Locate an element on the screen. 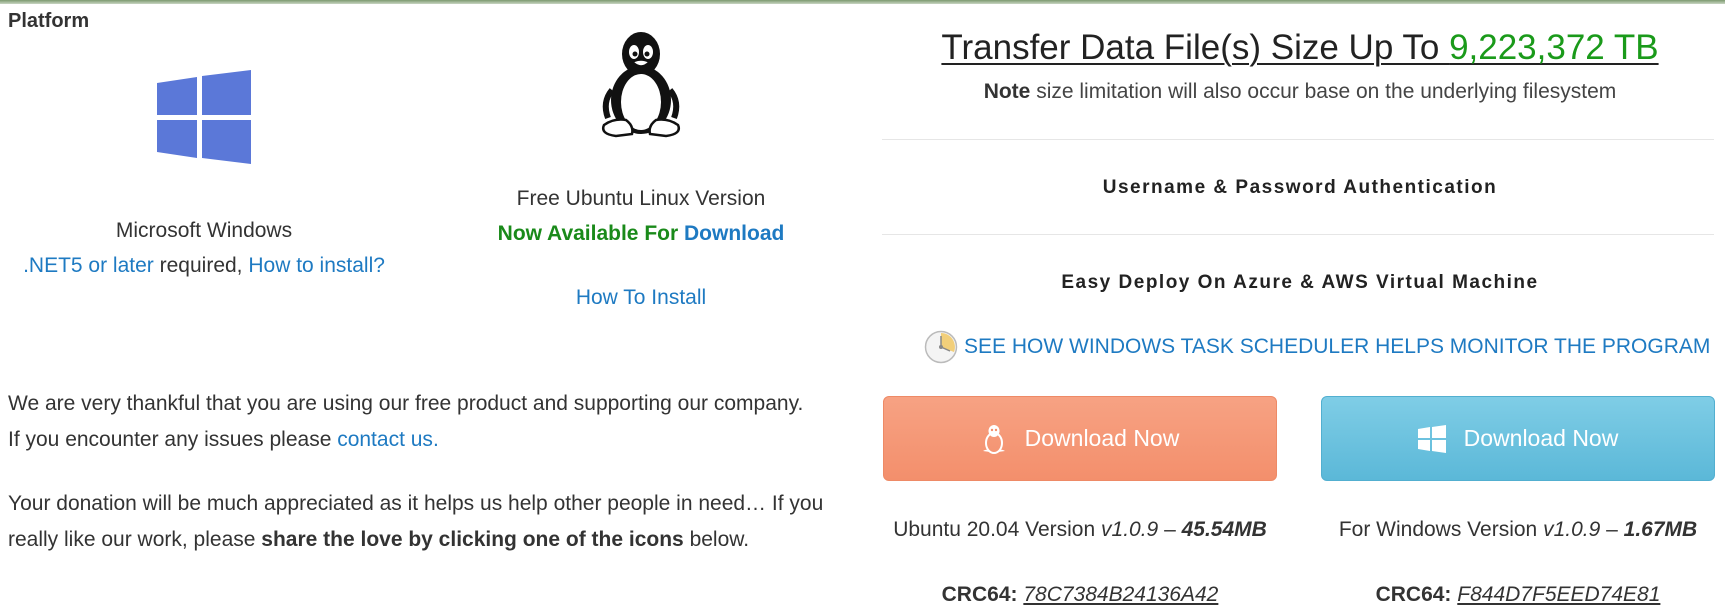  windows-crc-value: F844D7F5EED74E81 is located at coordinates (1559, 594).